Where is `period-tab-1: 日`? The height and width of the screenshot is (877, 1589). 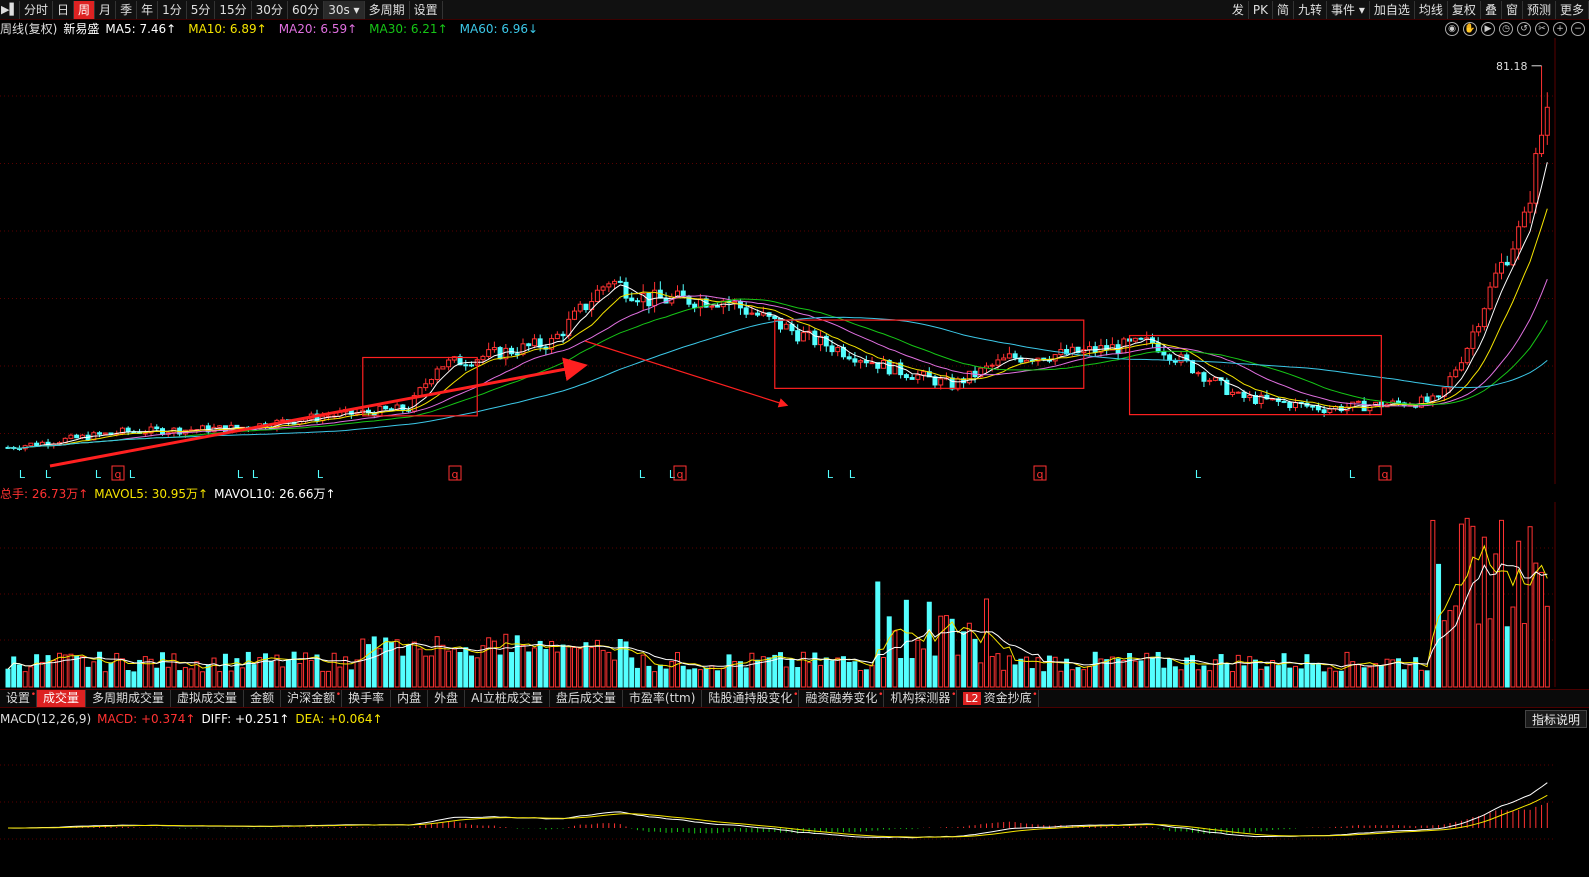
period-tab-1: 日 is located at coordinates (64, 9).